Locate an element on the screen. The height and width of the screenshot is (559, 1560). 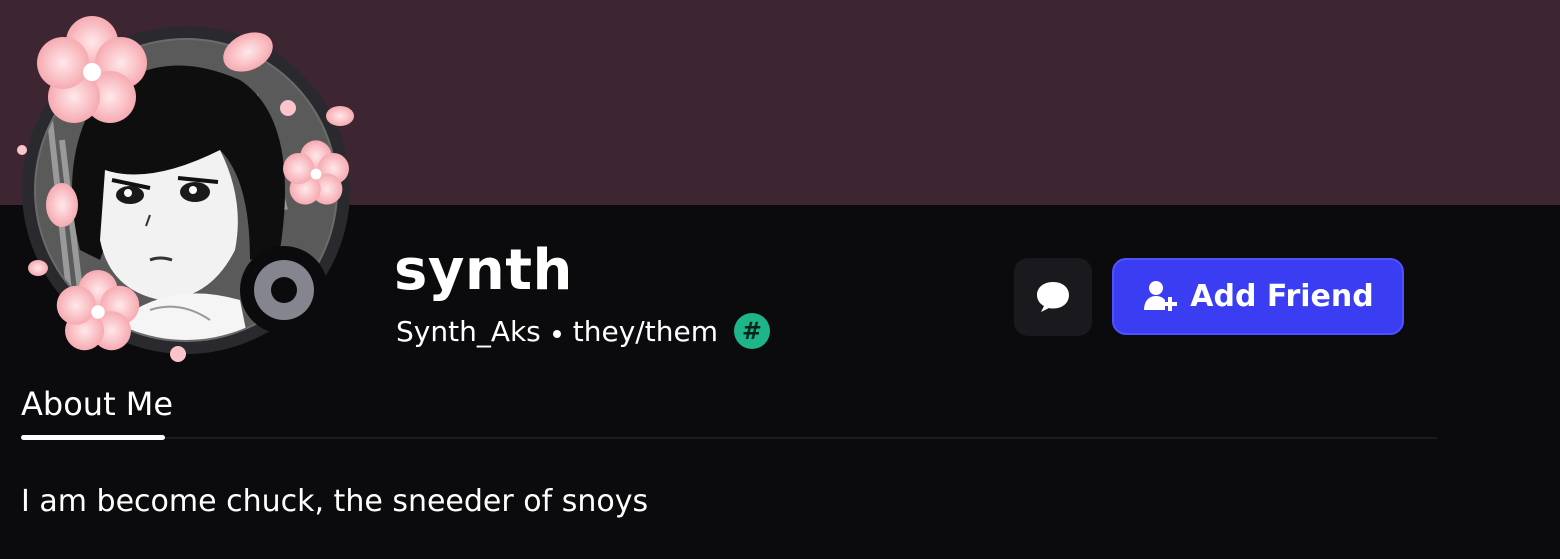
message-button is located at coordinates (1053, 297).